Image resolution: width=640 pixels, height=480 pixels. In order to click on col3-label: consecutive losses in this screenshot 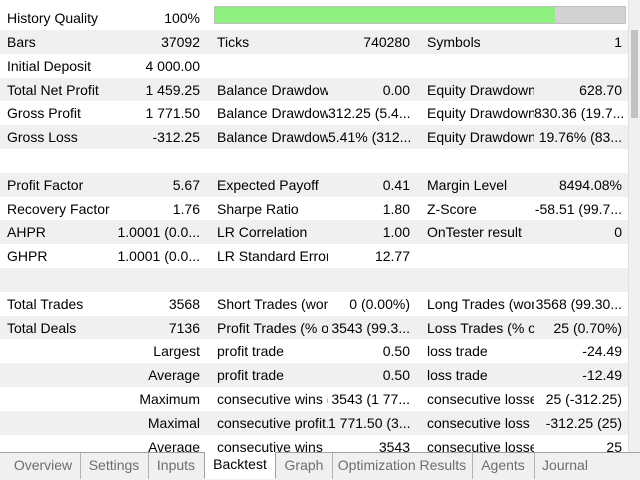, I will do `click(480, 445)`.